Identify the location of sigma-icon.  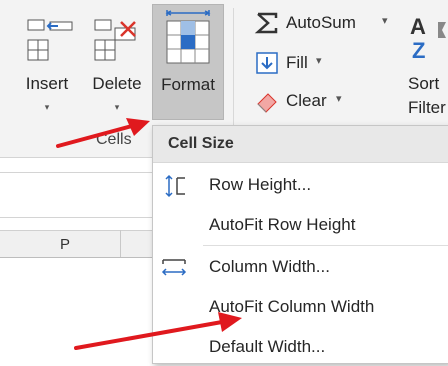
(266, 23).